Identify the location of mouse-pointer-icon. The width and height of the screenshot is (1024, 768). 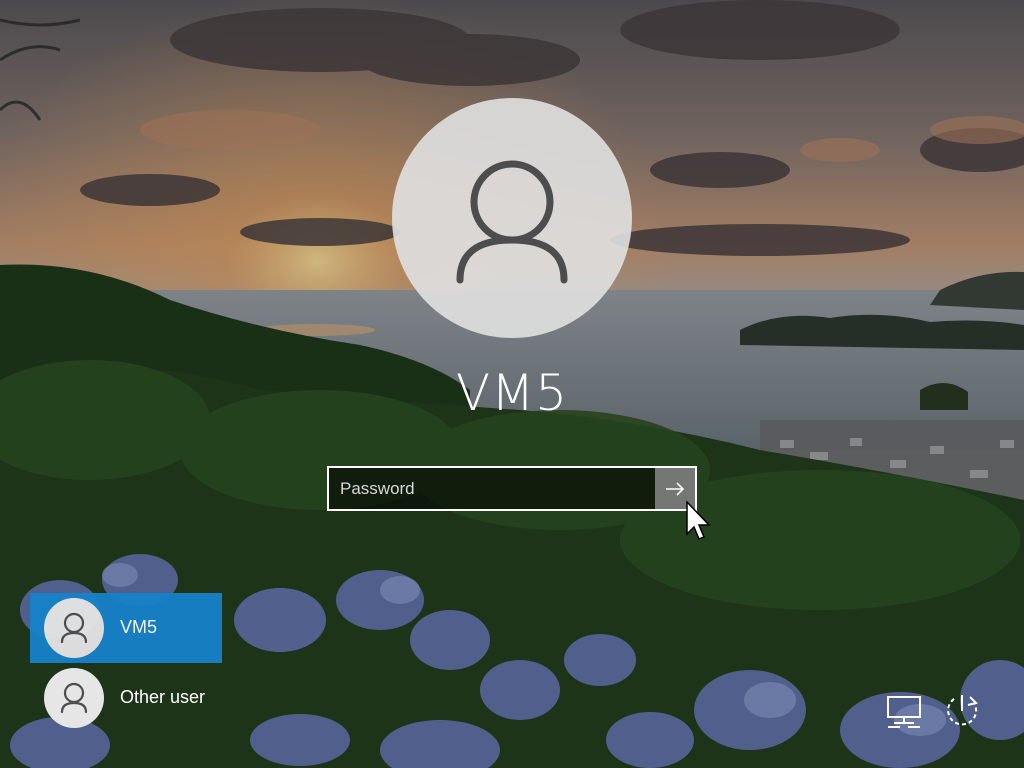
(698, 520).